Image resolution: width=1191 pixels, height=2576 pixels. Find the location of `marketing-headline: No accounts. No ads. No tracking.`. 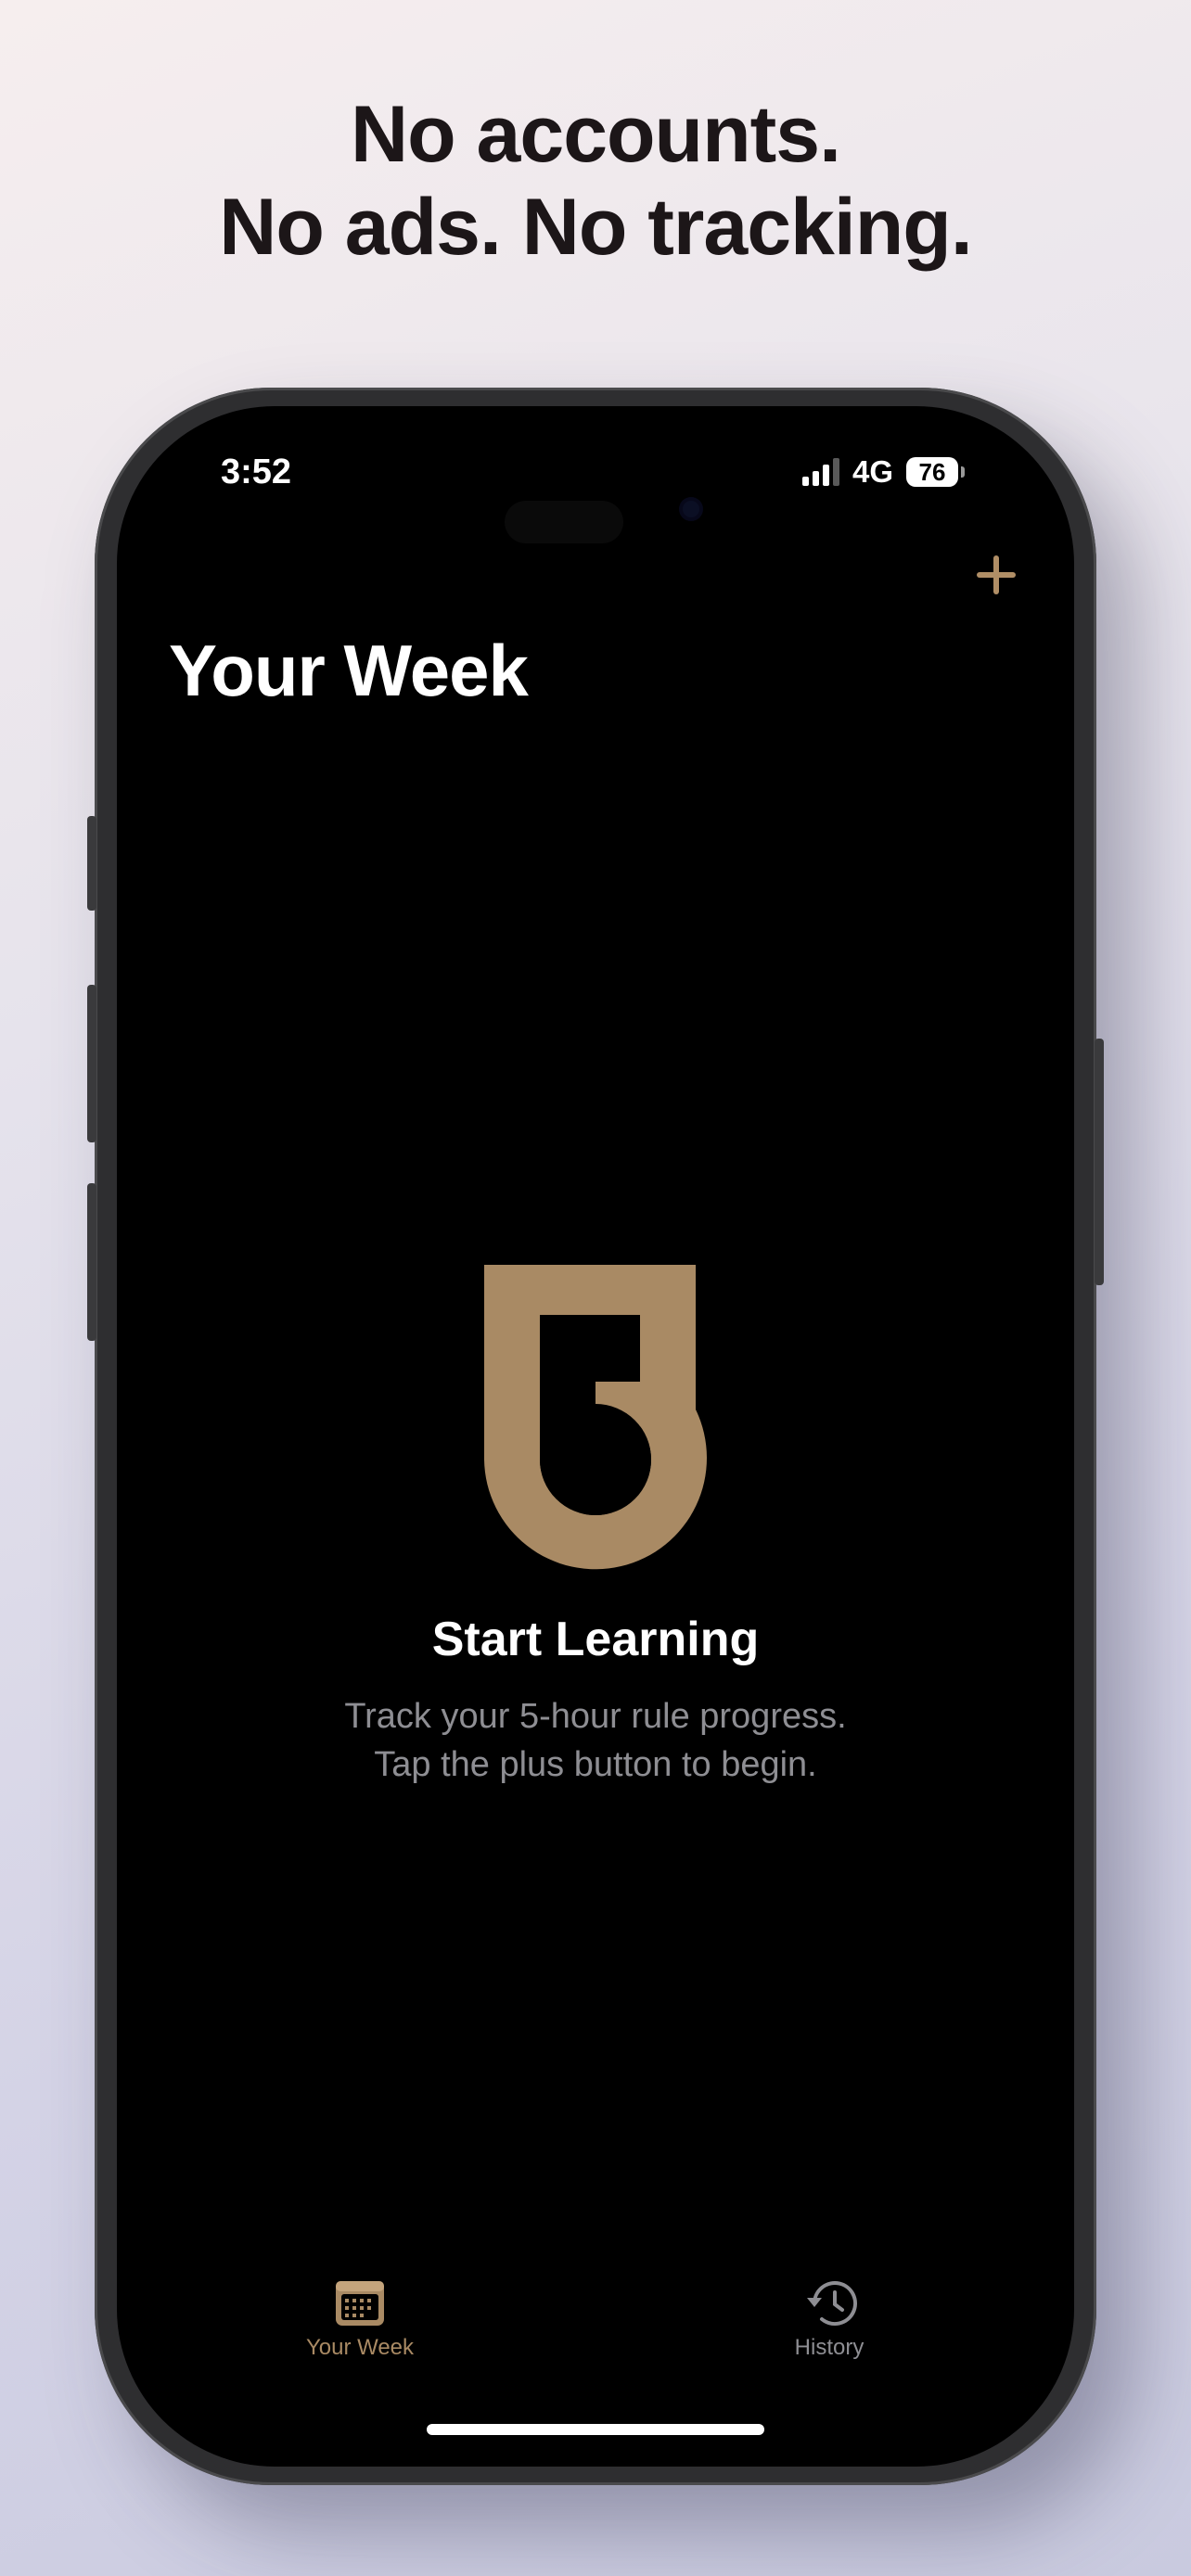

marketing-headline: No accounts. No ads. No tracking. is located at coordinates (595, 181).